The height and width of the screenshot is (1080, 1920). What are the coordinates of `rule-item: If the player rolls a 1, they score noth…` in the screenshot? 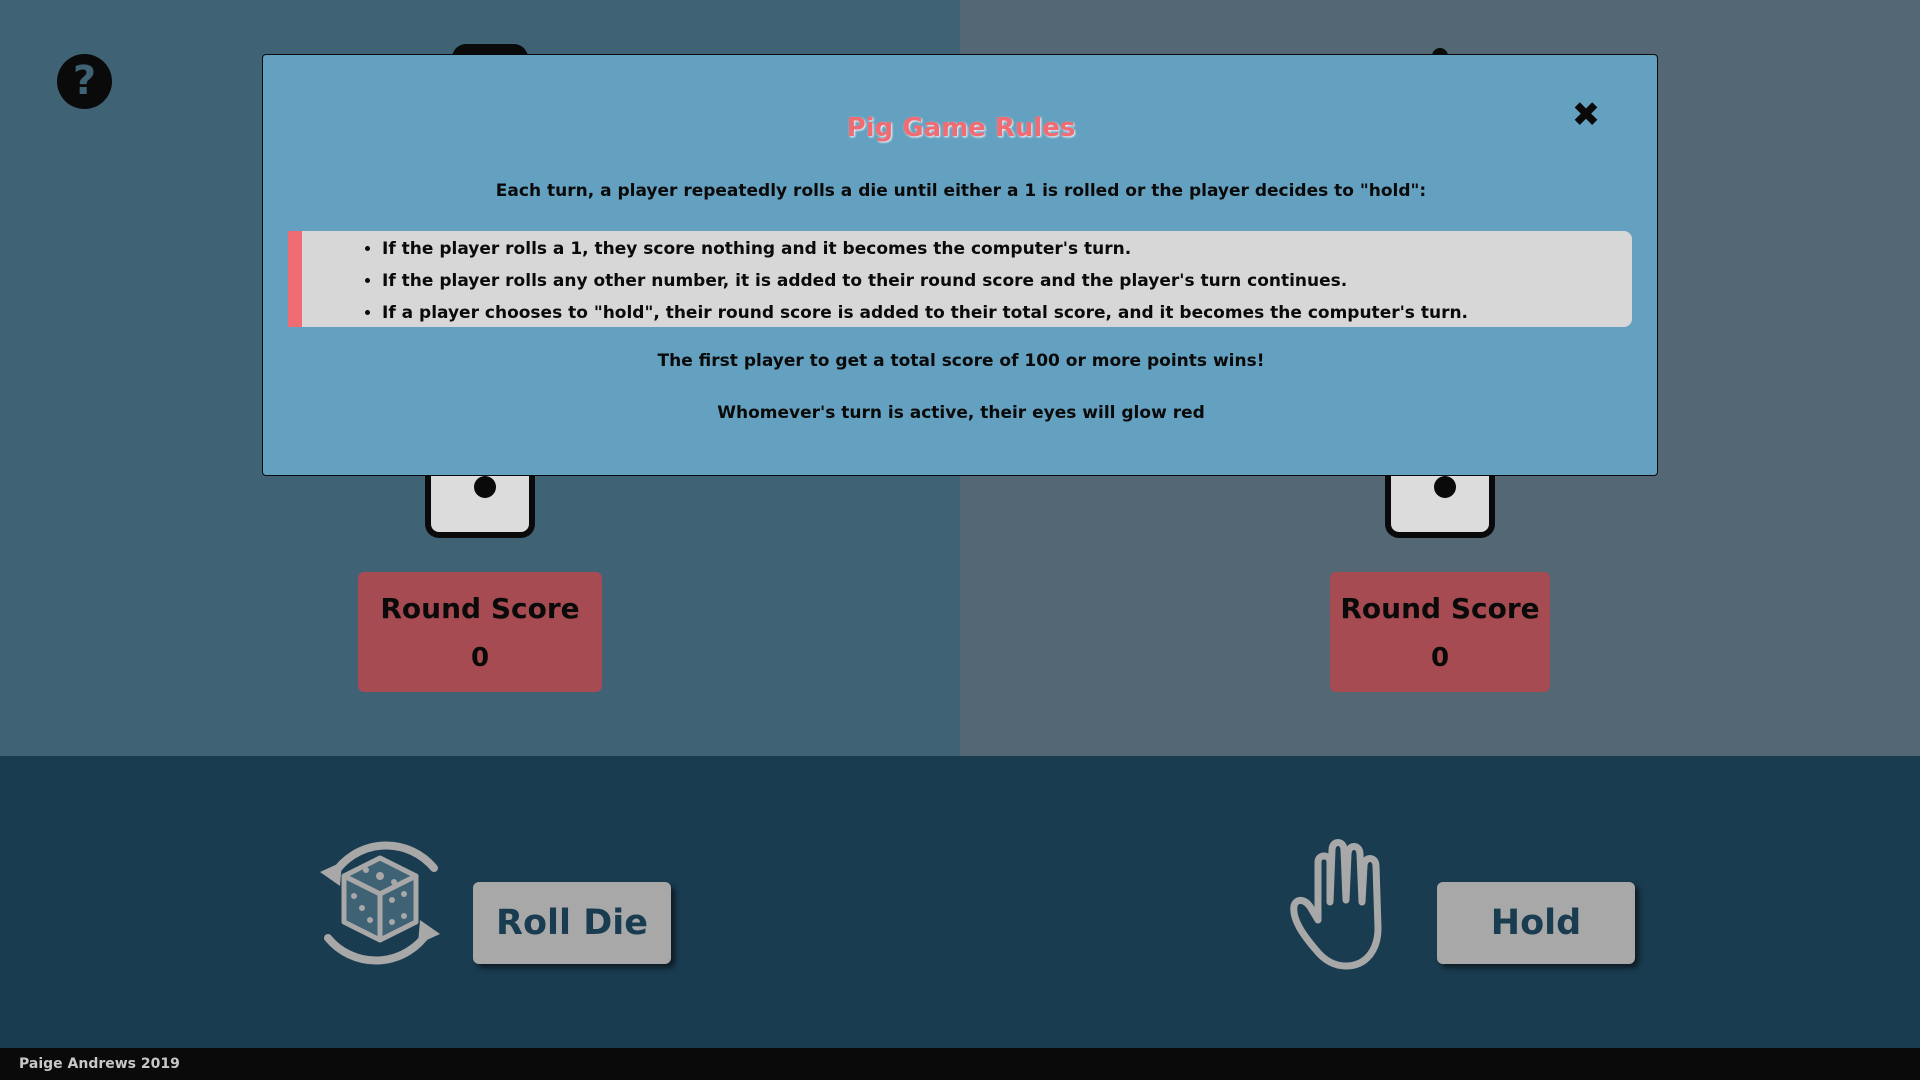 It's located at (1007, 253).